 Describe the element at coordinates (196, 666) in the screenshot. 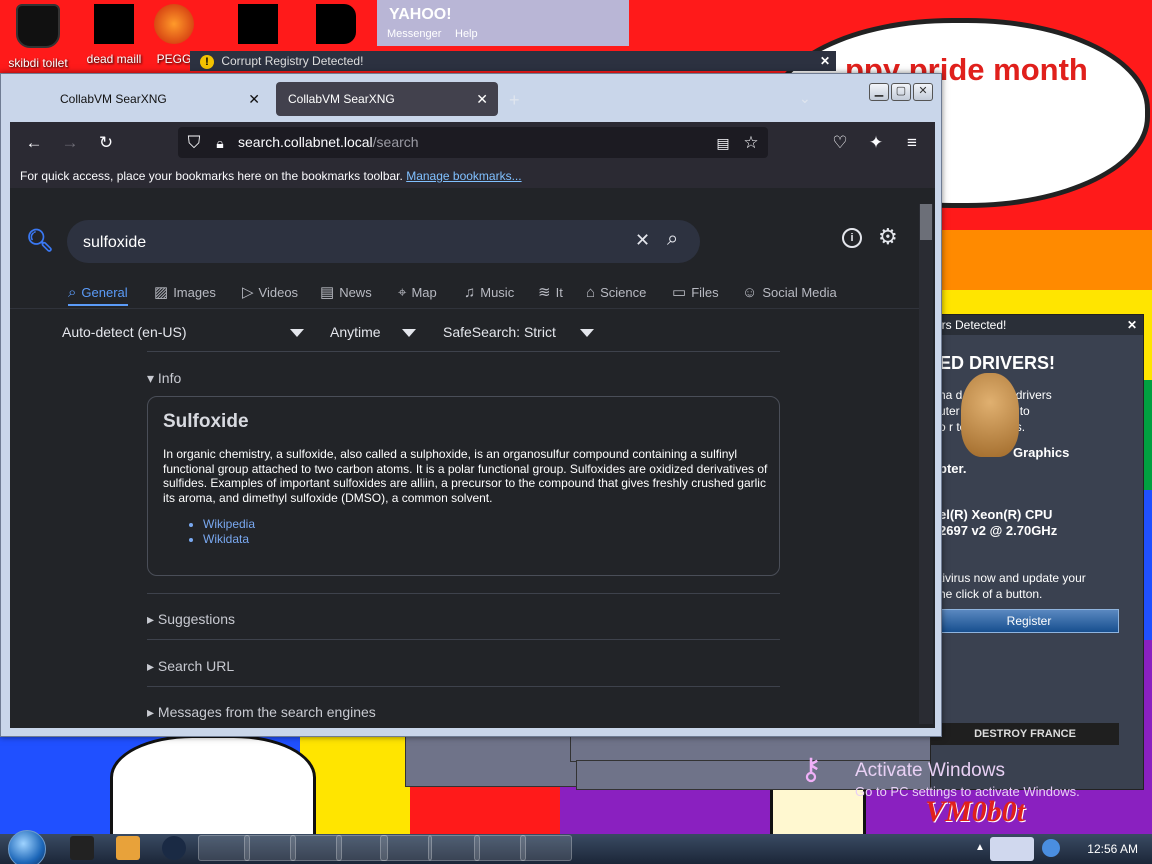

I see `search-url-label: Search URL` at that location.